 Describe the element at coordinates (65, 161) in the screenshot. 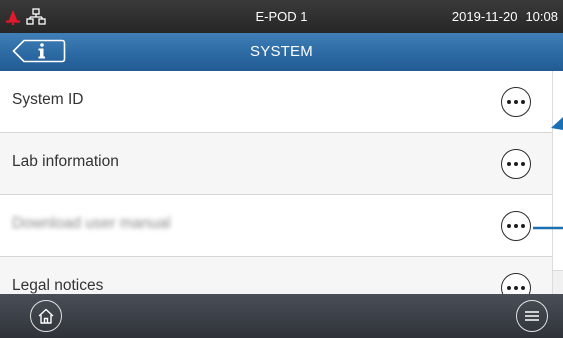

I see `menu-item-label: Lab information` at that location.